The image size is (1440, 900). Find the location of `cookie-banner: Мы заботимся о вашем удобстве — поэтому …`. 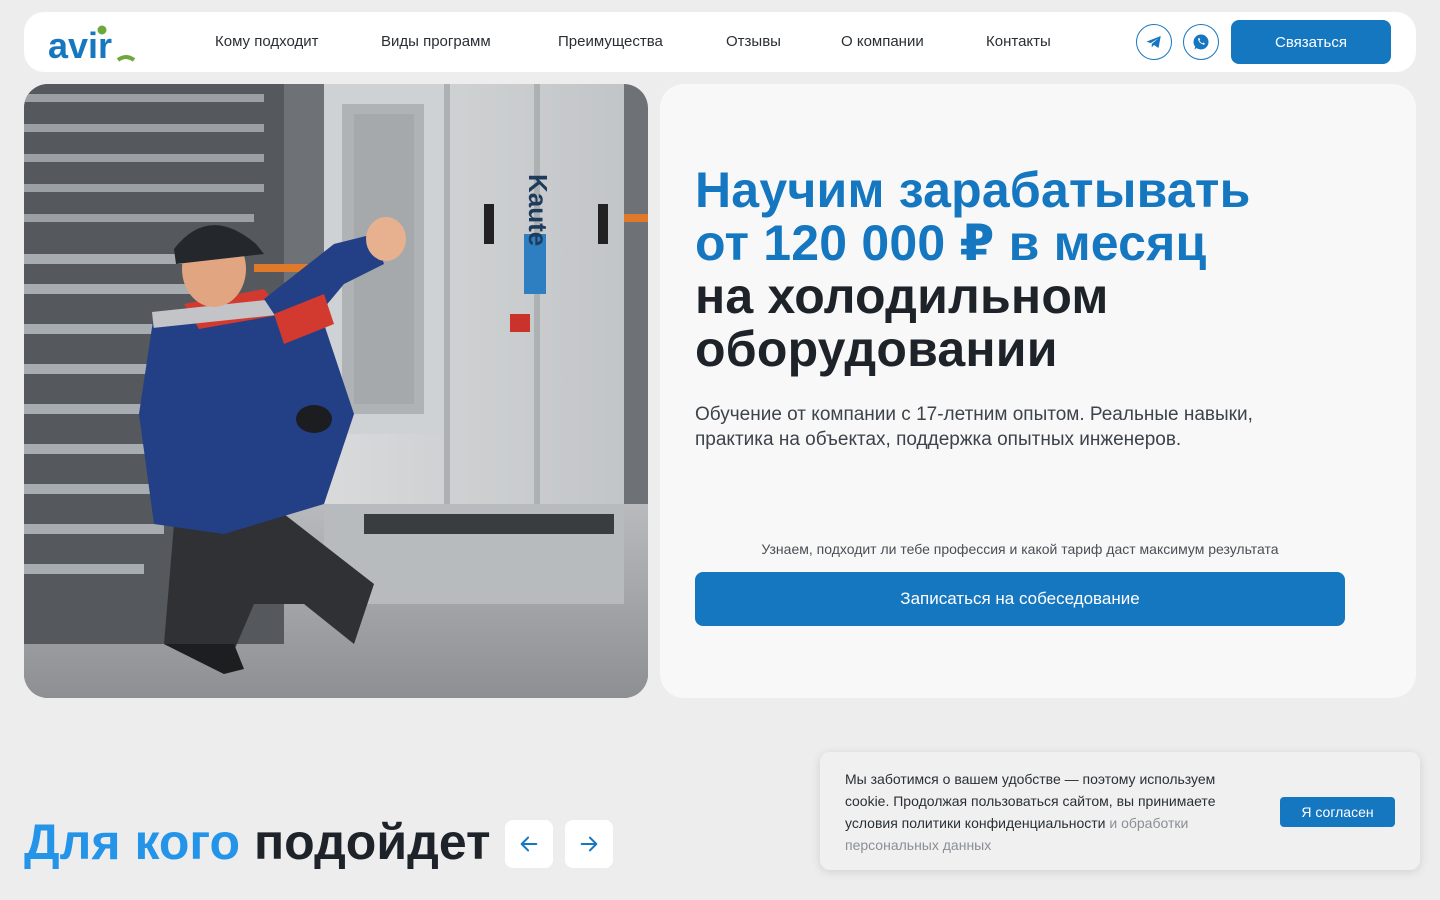

cookie-banner: Мы заботимся о вашем удобстве — поэтому … is located at coordinates (1120, 811).